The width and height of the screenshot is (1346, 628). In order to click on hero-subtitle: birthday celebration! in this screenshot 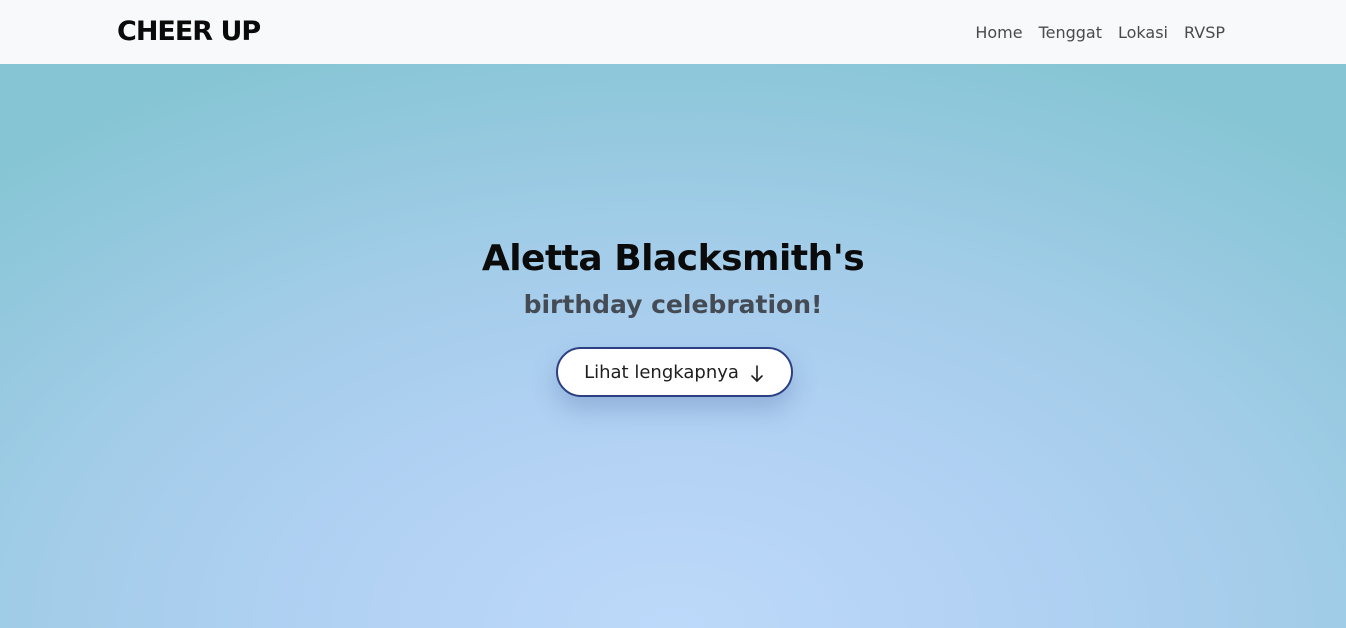, I will do `click(673, 304)`.